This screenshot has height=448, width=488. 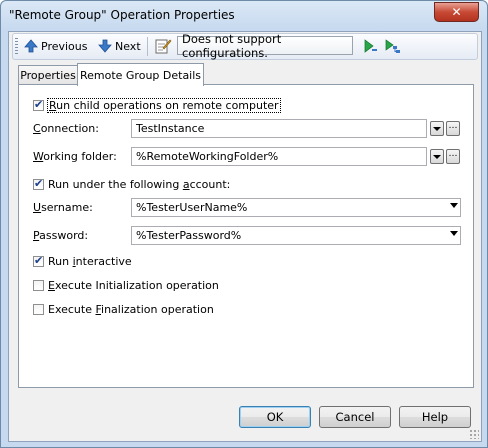 What do you see at coordinates (279, 128) in the screenshot?
I see `connection-field: TestInstance` at bounding box center [279, 128].